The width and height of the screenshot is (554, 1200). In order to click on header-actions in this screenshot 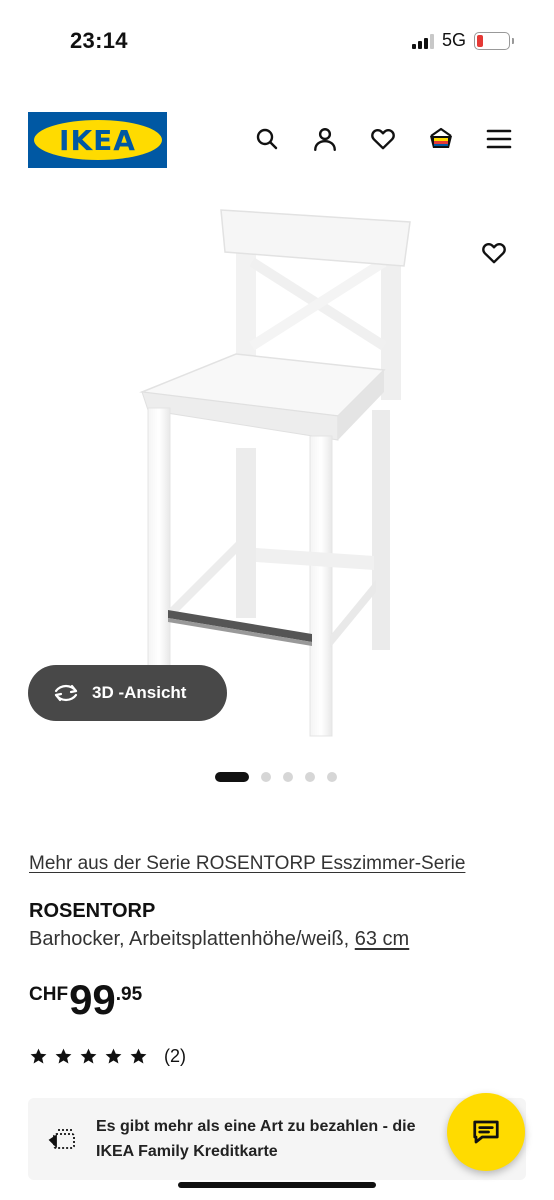, I will do `click(383, 139)`.